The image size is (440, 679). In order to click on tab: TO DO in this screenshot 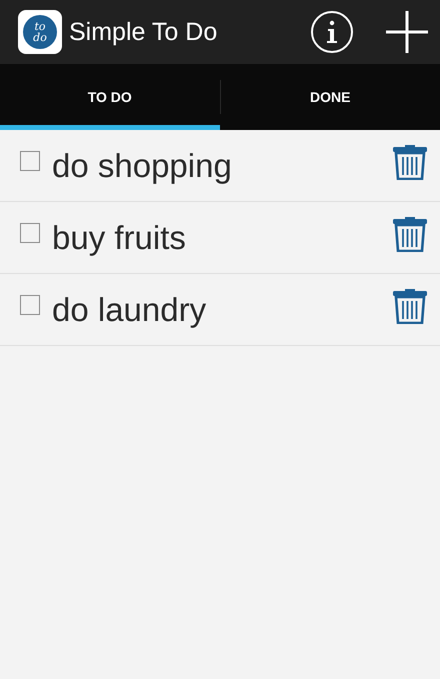, I will do `click(110, 97)`.